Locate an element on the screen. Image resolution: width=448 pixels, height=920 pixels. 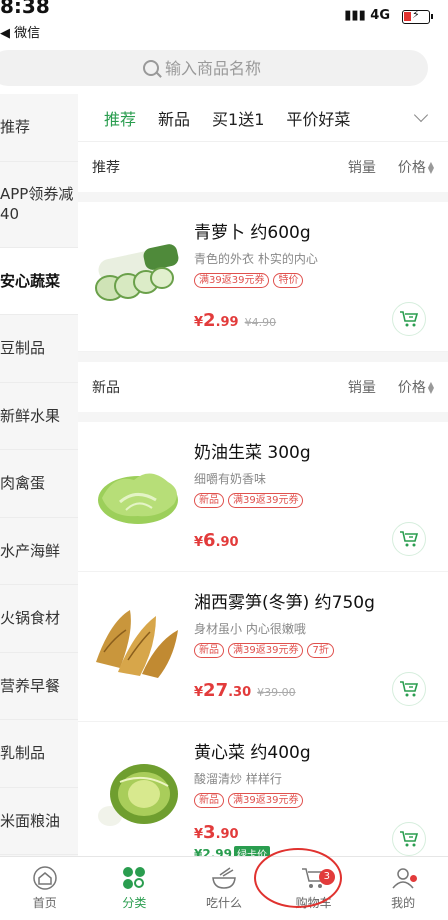
tabbar-label: 购物车 is located at coordinates (313, 903).